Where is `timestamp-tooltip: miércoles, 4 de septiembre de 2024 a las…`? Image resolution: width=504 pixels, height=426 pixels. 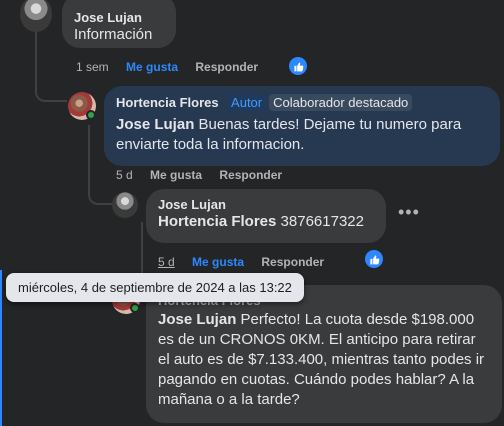
timestamp-tooltip: miércoles, 4 de septiembre de 2024 a las… is located at coordinates (155, 287).